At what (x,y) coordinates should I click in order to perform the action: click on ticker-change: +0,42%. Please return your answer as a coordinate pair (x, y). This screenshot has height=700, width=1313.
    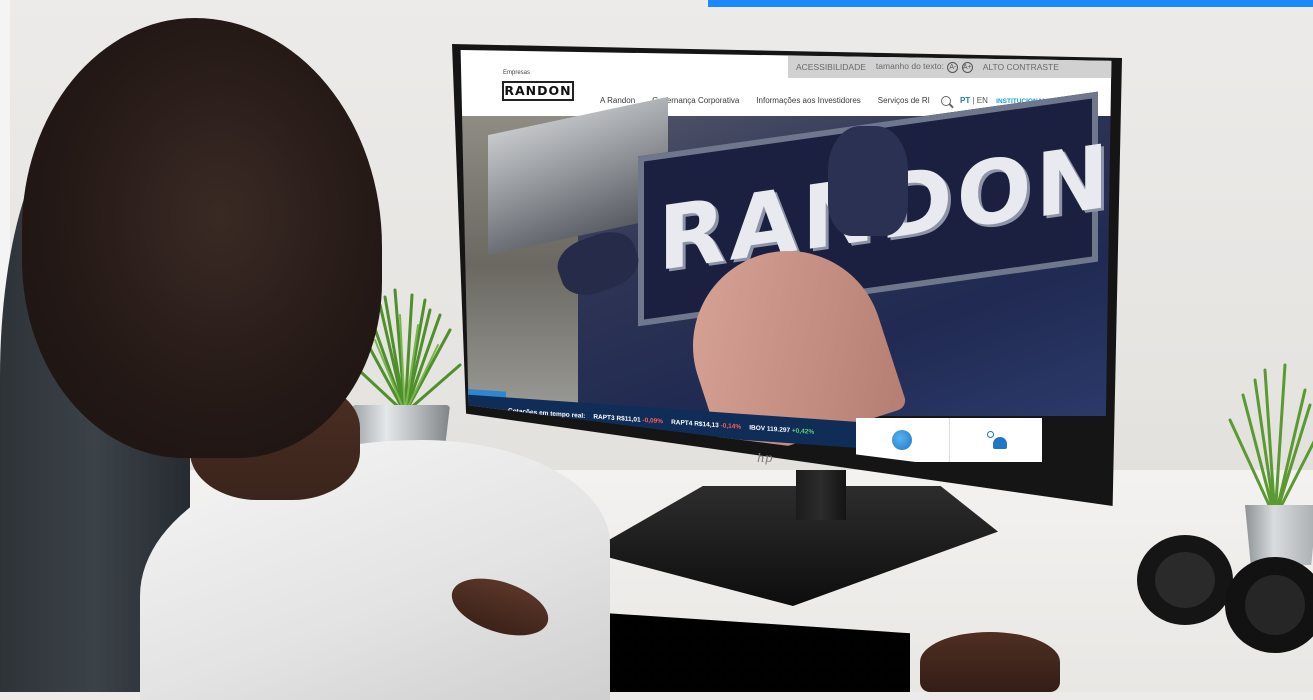
    Looking at the image, I should click on (803, 431).